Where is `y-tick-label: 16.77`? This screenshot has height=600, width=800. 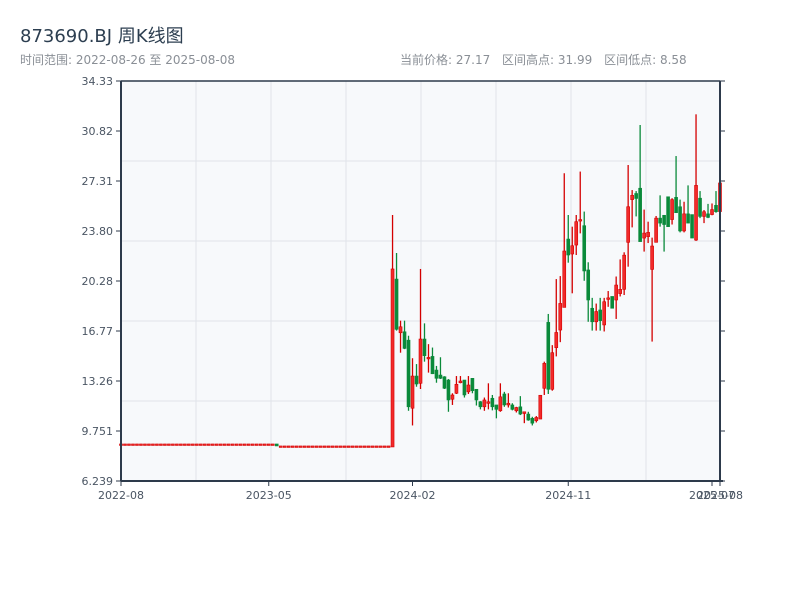
y-tick-label: 16.77 is located at coordinates (98, 331).